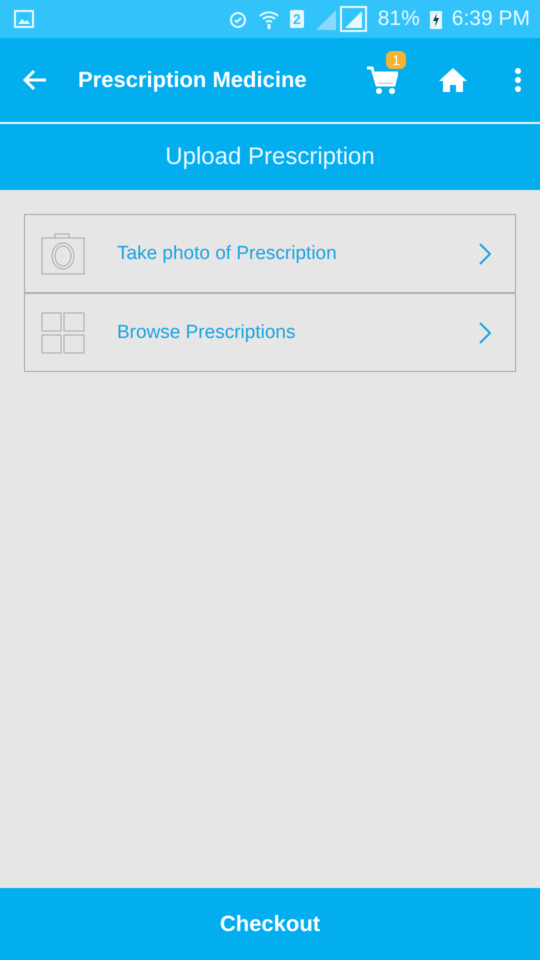  I want to click on upload-option: Take photo of Prescription, so click(270, 253).